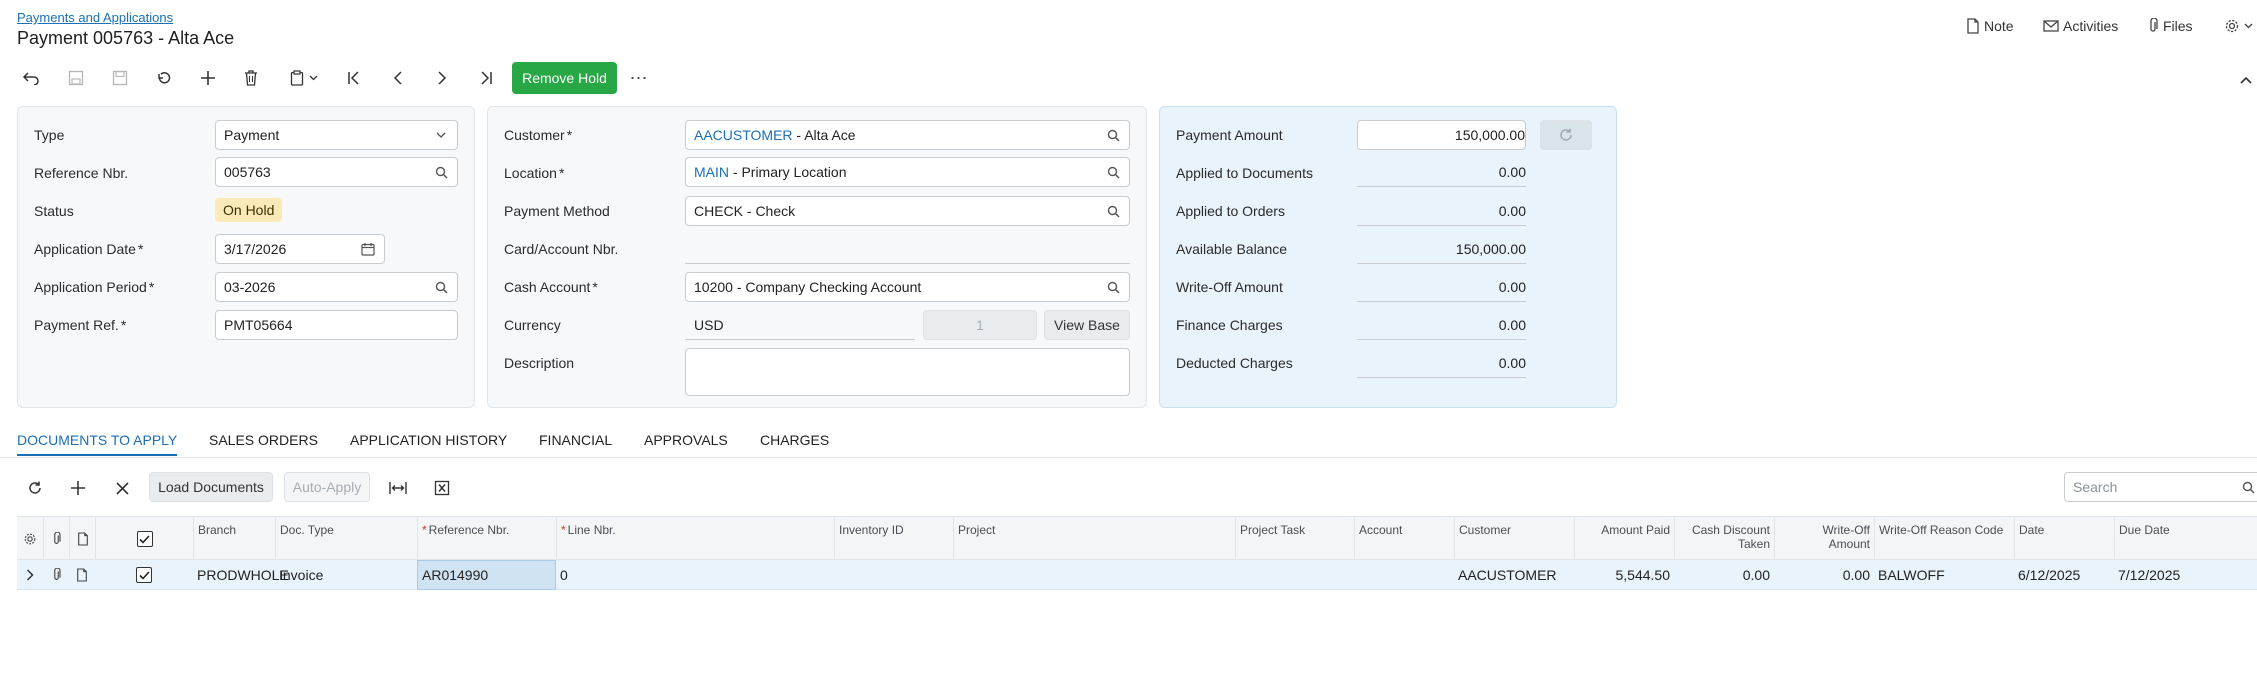 The height and width of the screenshot is (675, 2257). I want to click on select-all-header, so click(144, 539).